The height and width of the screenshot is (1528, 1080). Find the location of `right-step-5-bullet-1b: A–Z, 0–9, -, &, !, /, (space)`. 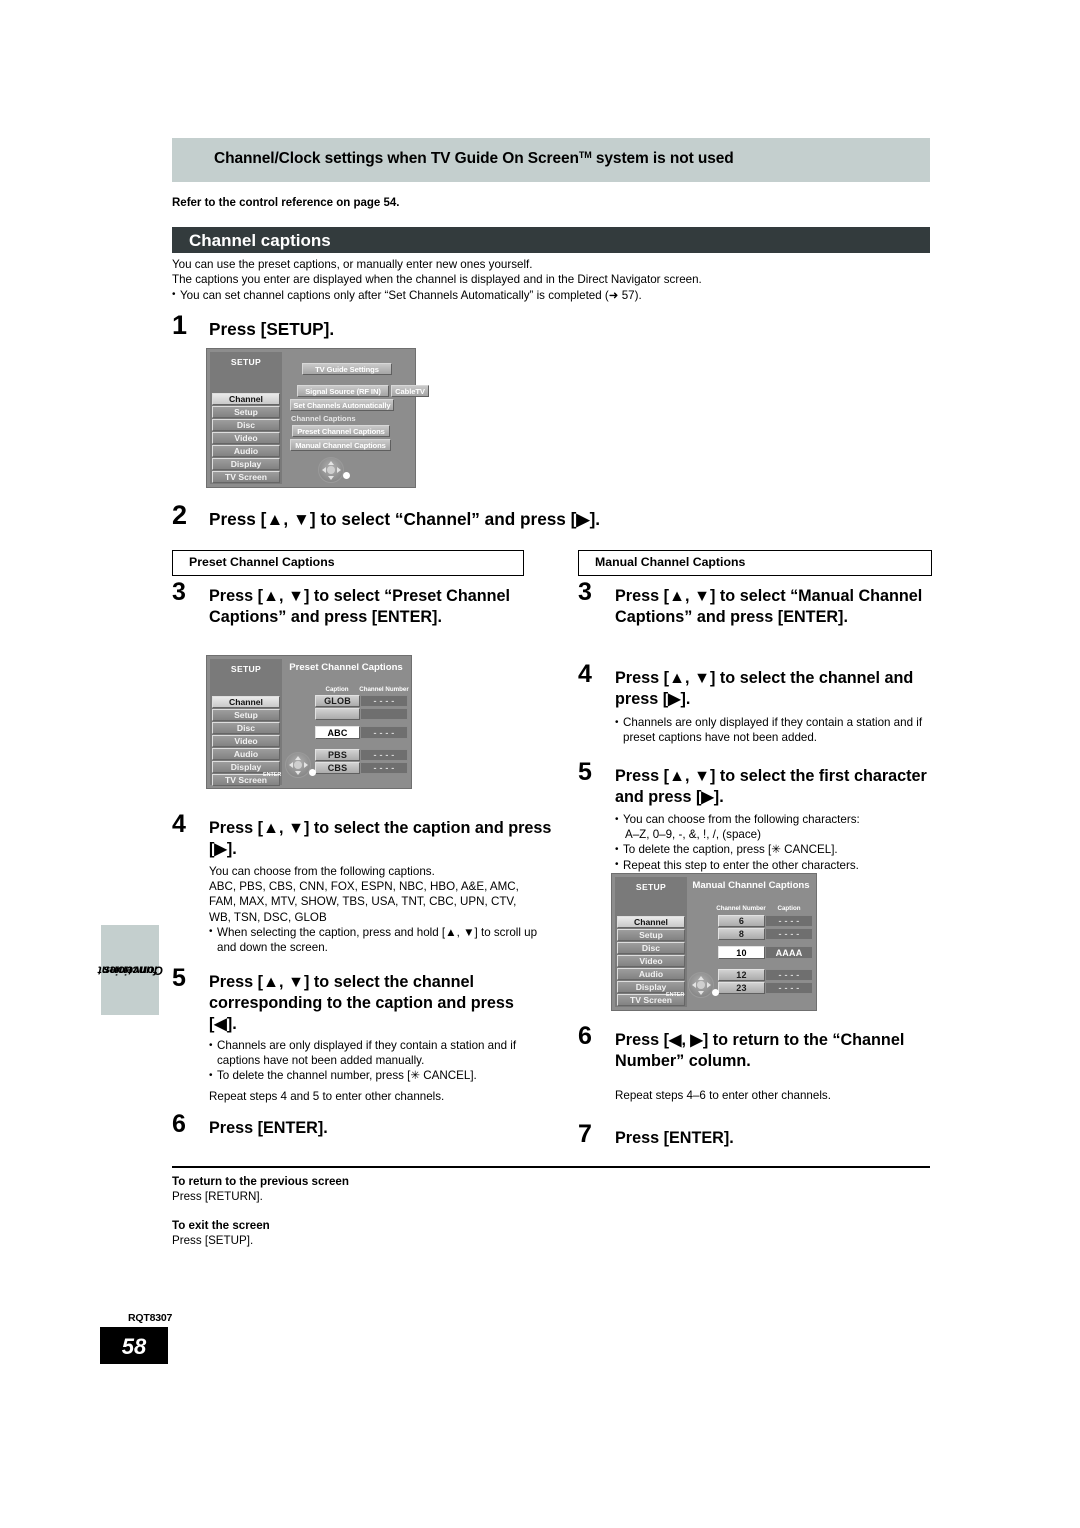

right-step-5-bullet-1b: A–Z, 0–9, -, &, !, /, (space) is located at coordinates (693, 835).